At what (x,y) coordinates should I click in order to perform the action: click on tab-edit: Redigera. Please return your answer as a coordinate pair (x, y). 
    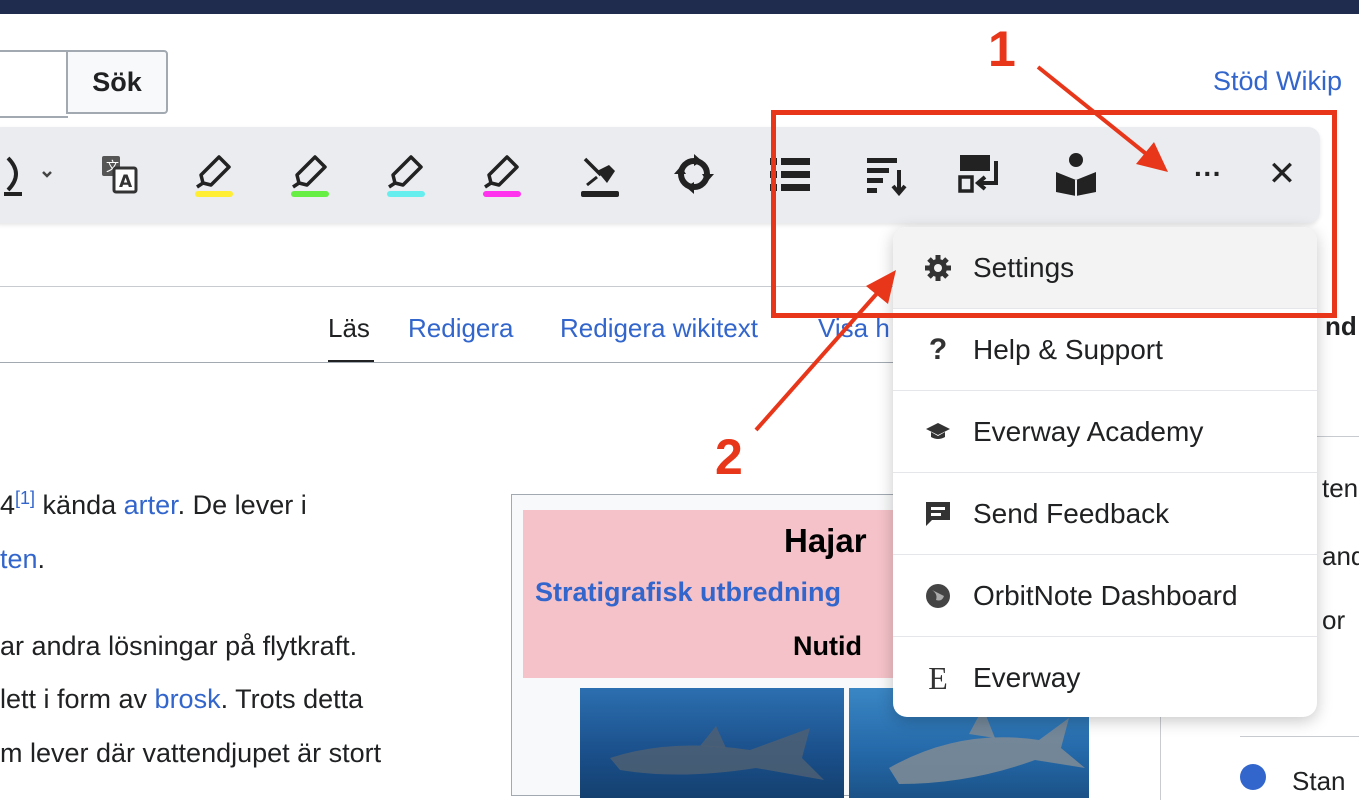
    Looking at the image, I should click on (461, 328).